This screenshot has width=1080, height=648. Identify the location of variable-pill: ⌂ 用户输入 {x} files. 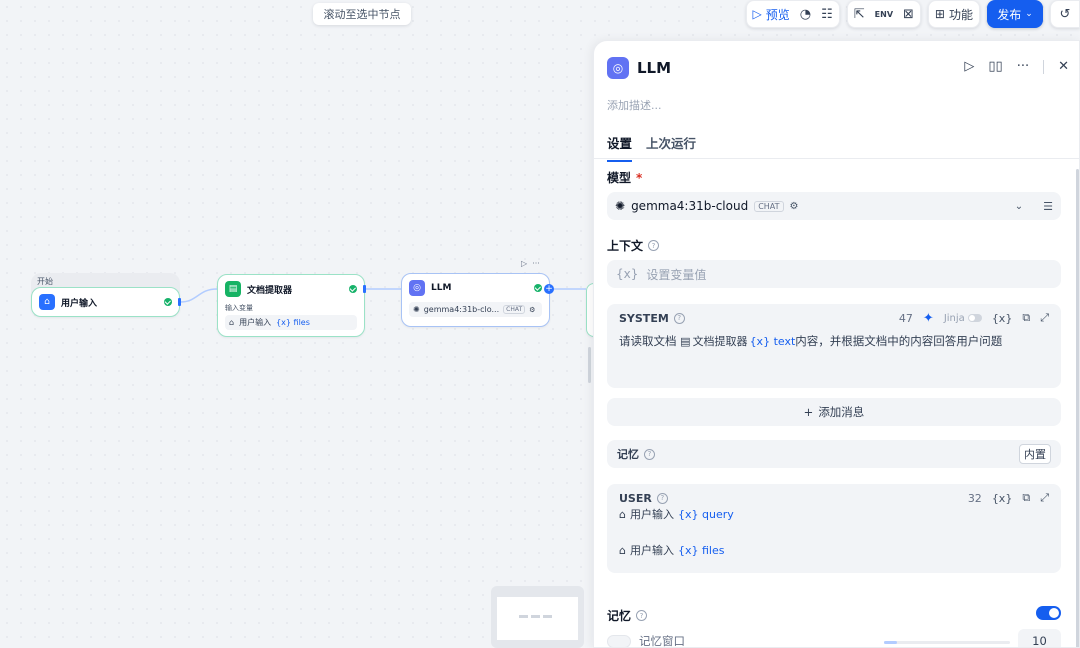
(834, 551).